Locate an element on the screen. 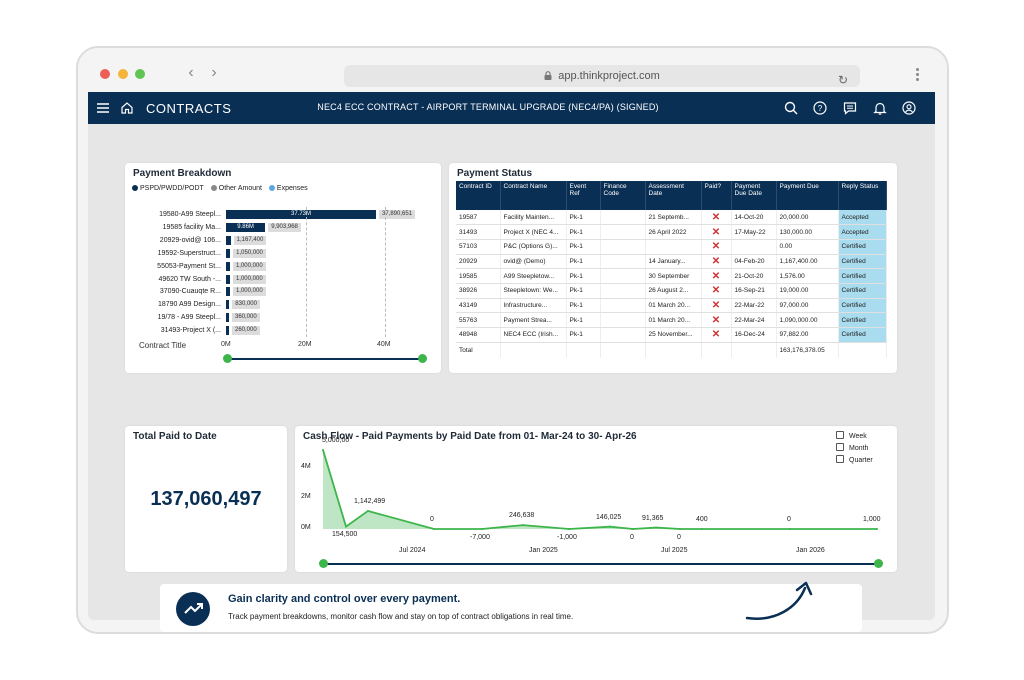  browser-chrome: ‹ › app.thinkproject.com ↻ is located at coordinates (512, 70).